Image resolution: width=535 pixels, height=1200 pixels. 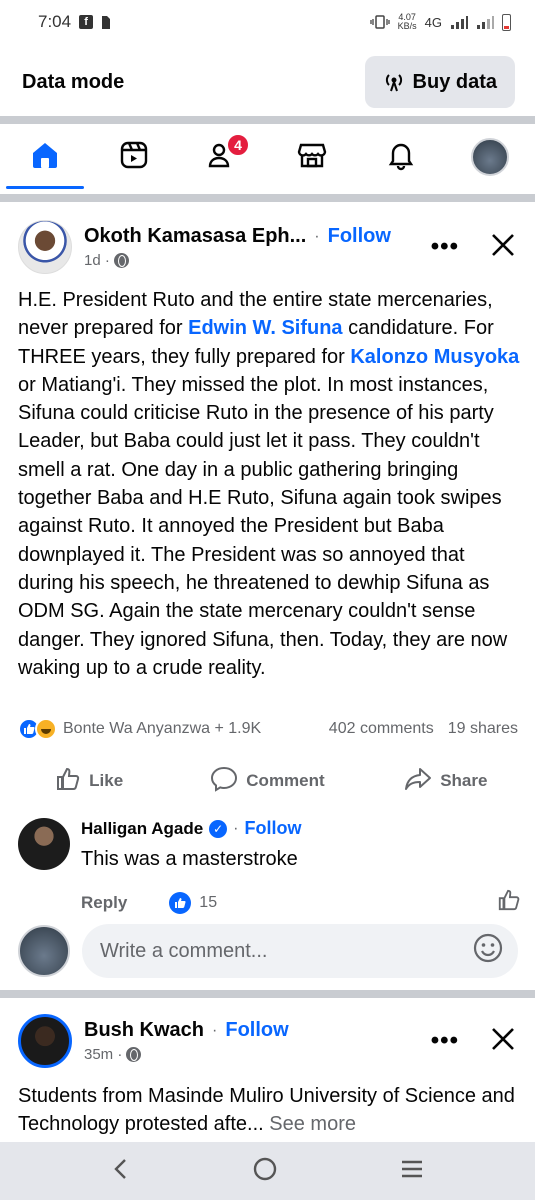 What do you see at coordinates (162, 728) in the screenshot?
I see `reactors-text: Bonte Wa Anyanzwa + 1.9K` at bounding box center [162, 728].